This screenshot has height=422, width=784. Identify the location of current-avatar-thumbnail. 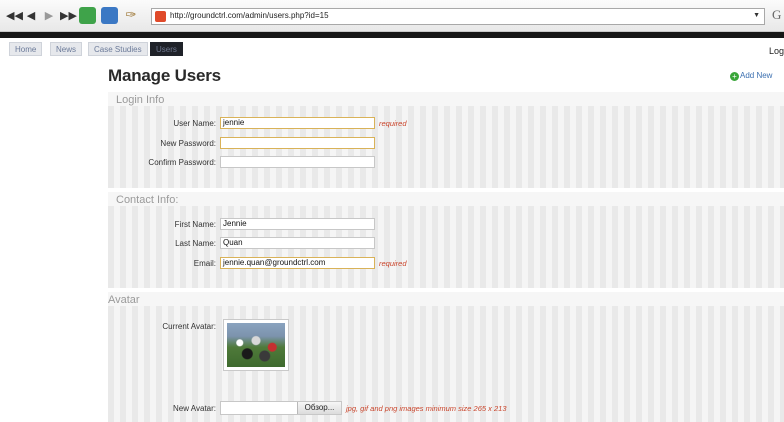
(256, 345).